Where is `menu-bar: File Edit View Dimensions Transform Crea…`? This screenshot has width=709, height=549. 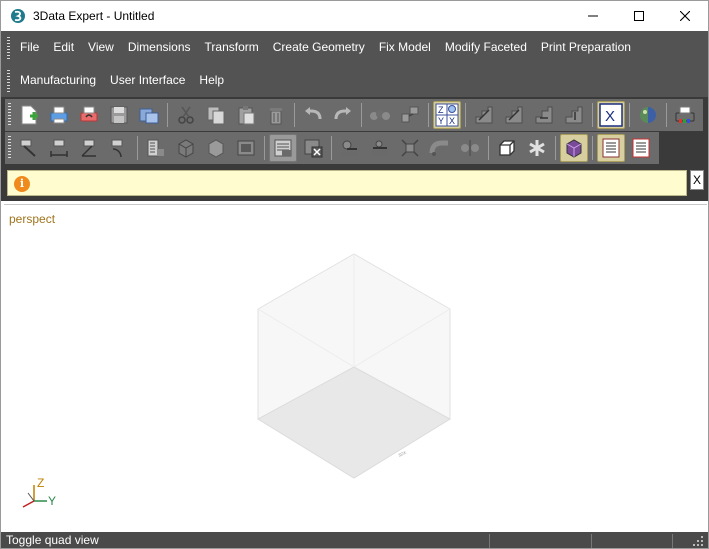
menu-bar: File Edit View Dimensions Transform Crea… is located at coordinates (354, 64).